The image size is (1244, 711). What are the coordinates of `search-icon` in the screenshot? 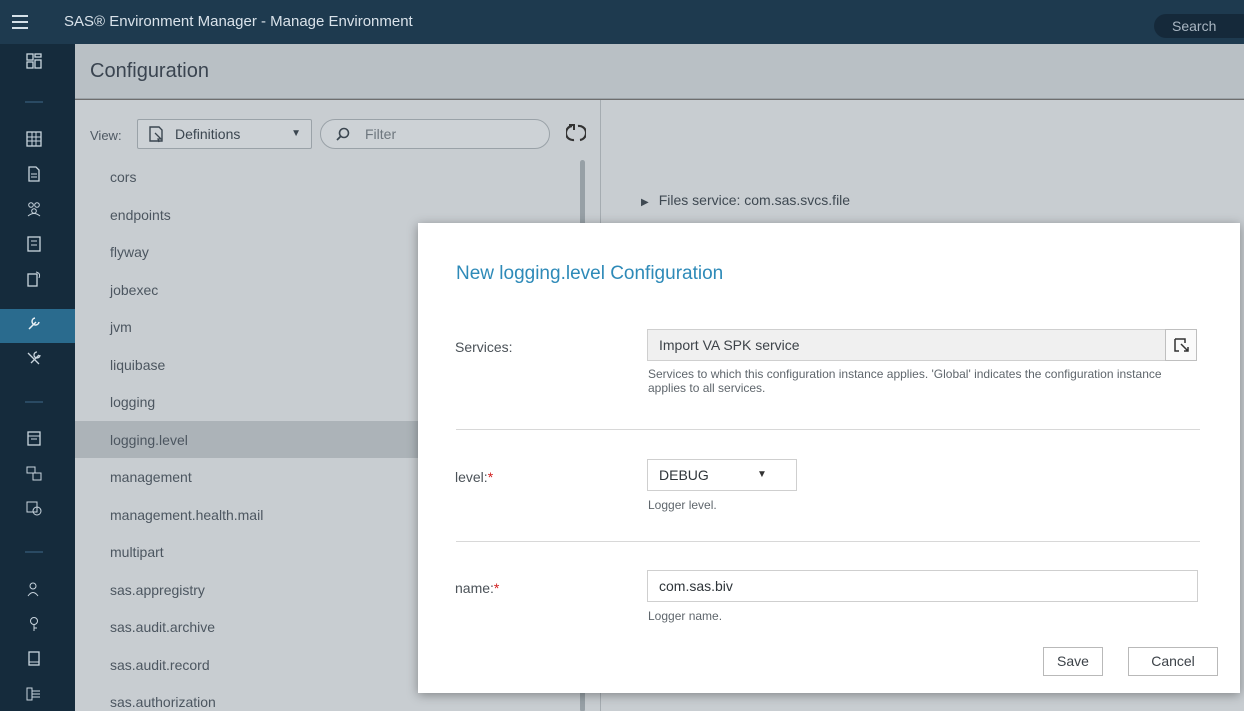 It's located at (343, 134).